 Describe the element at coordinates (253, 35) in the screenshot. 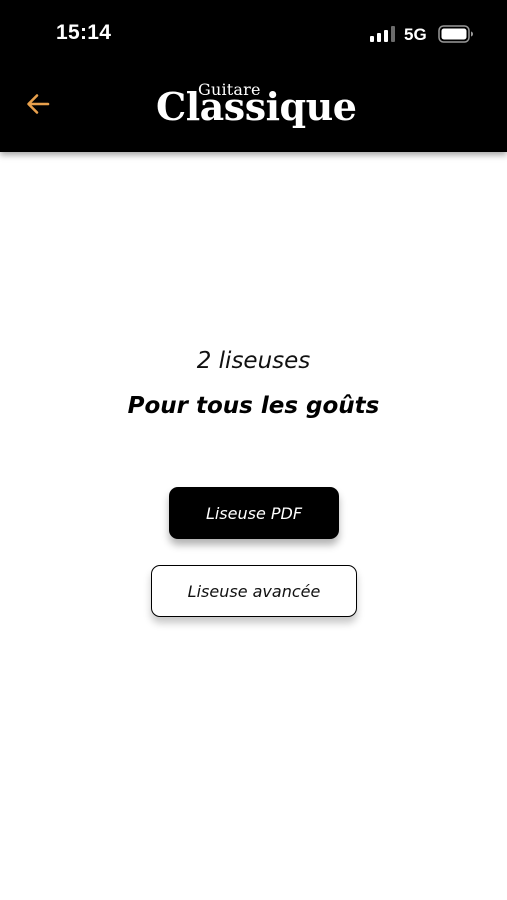

I see `status-bar: 15:14 5G` at that location.